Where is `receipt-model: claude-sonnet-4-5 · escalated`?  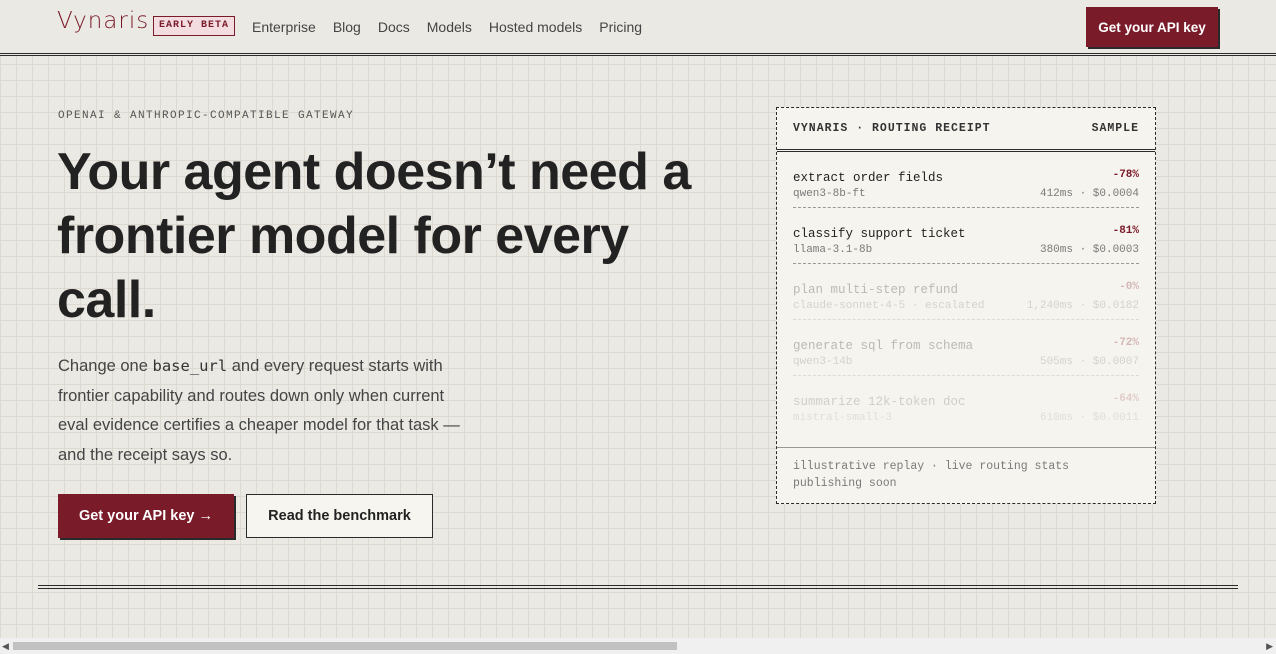
receipt-model: claude-sonnet-4-5 · escalated is located at coordinates (889, 306).